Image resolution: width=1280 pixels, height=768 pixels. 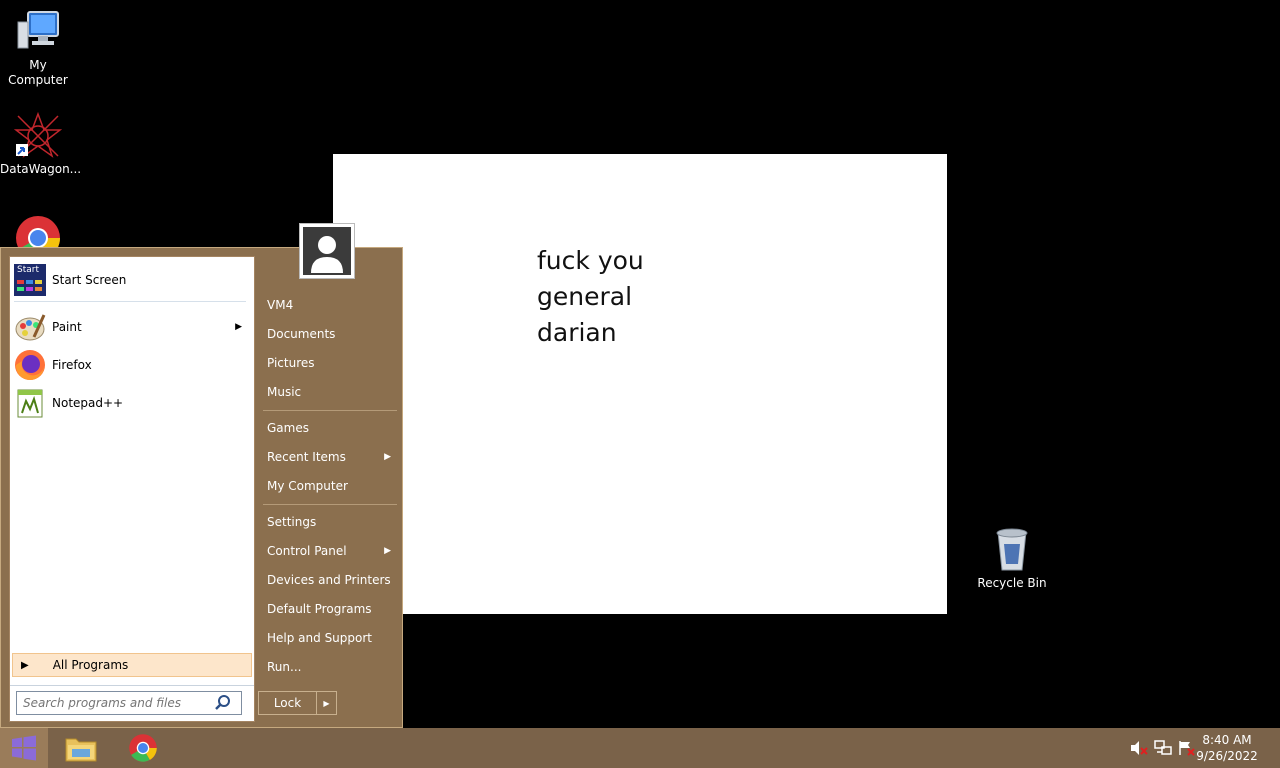 I want to click on start-link-control-panel: Control Panel ▶, so click(x=329, y=551).